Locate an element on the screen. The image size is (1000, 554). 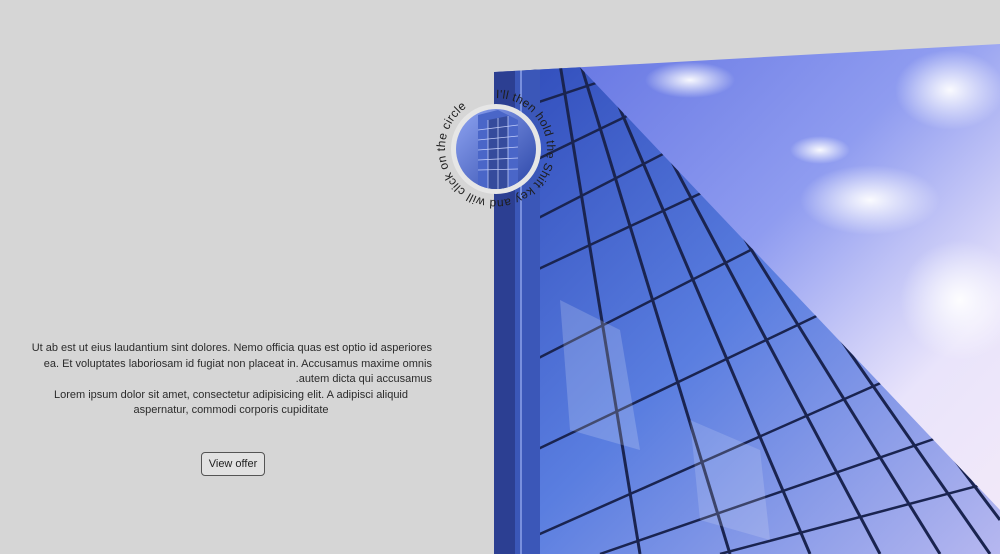
view-offer-button: View offer is located at coordinates (233, 464).